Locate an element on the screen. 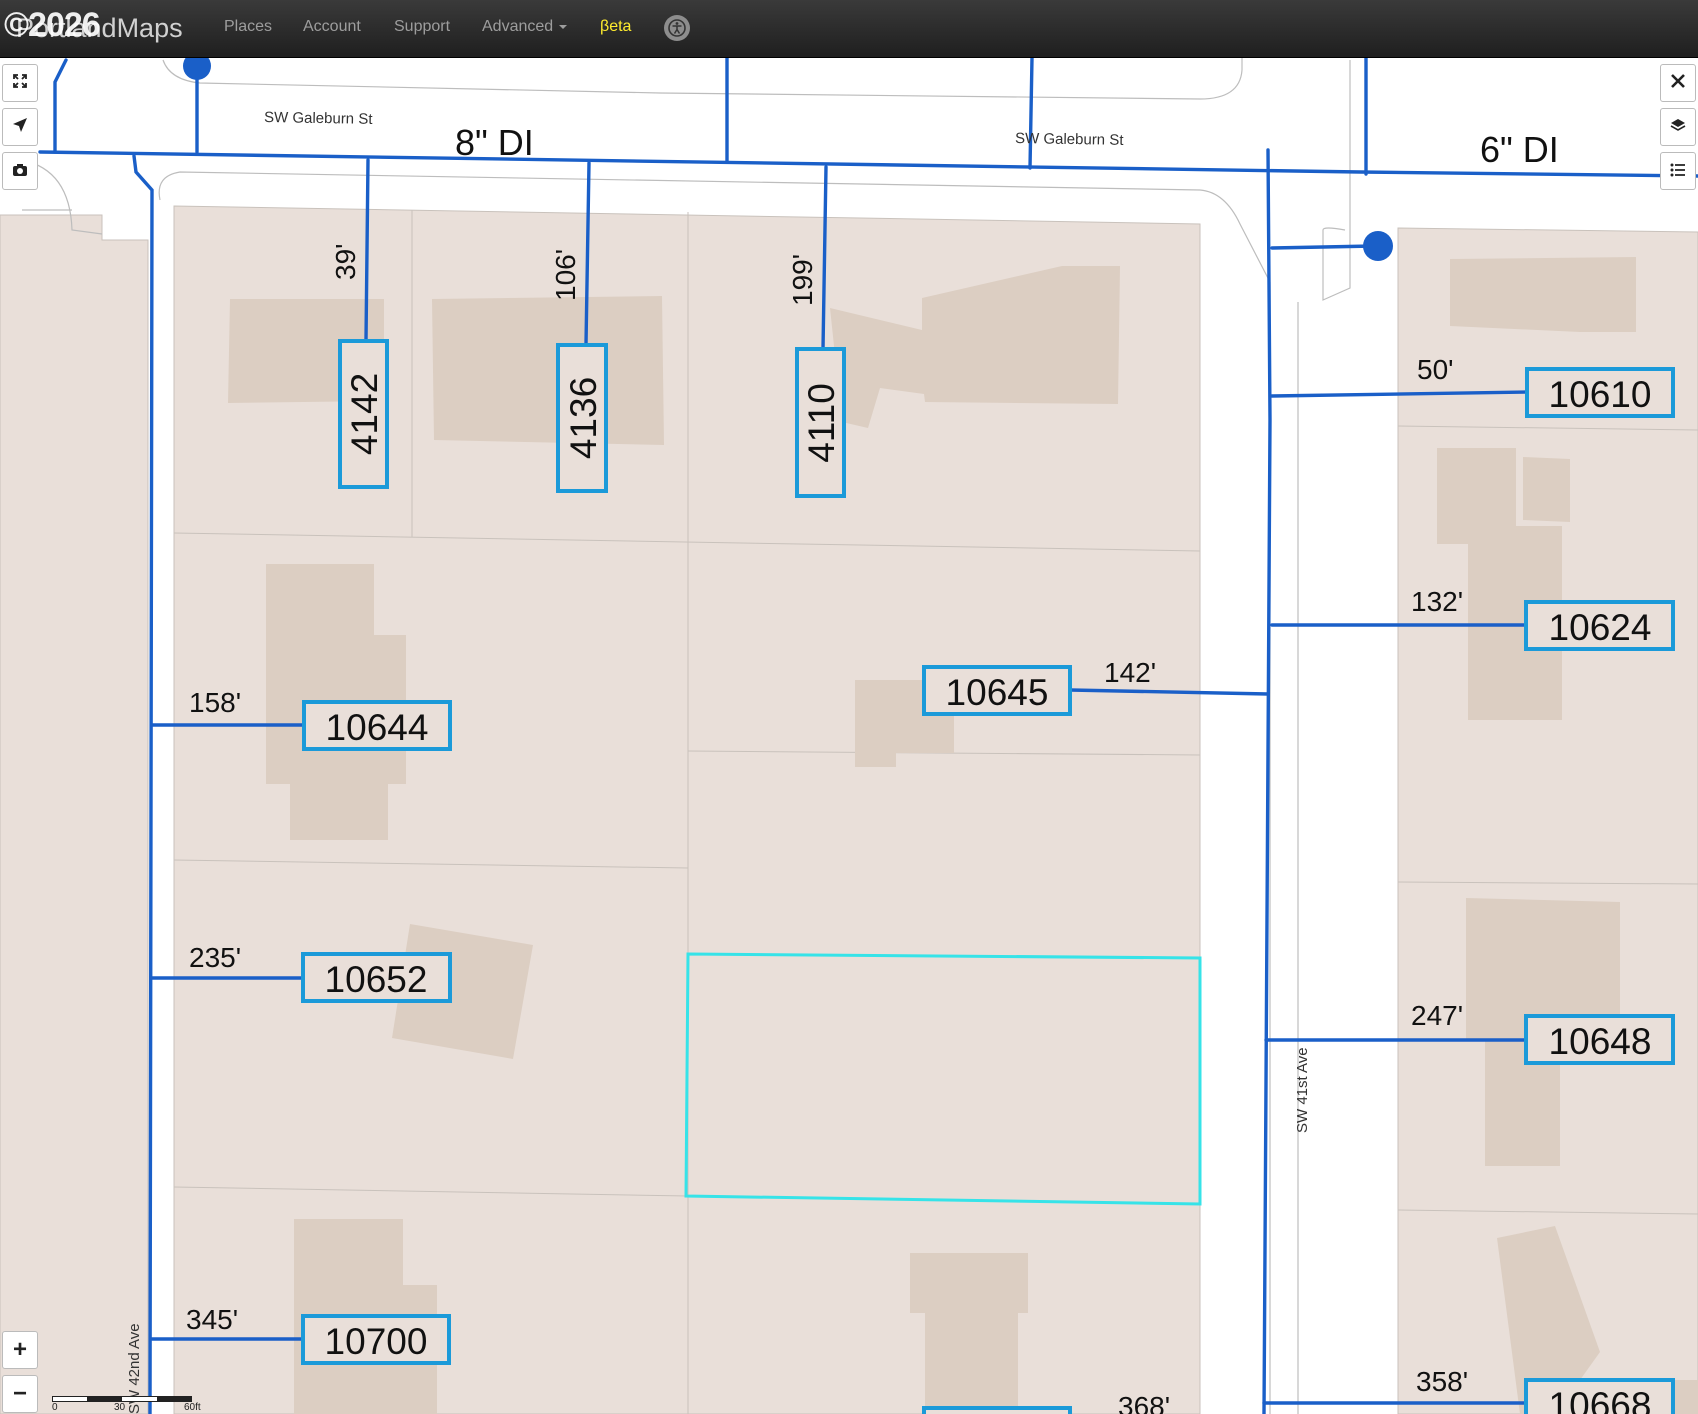 Image resolution: width=1698 pixels, height=1414 pixels. camera-button is located at coordinates (20, 171).